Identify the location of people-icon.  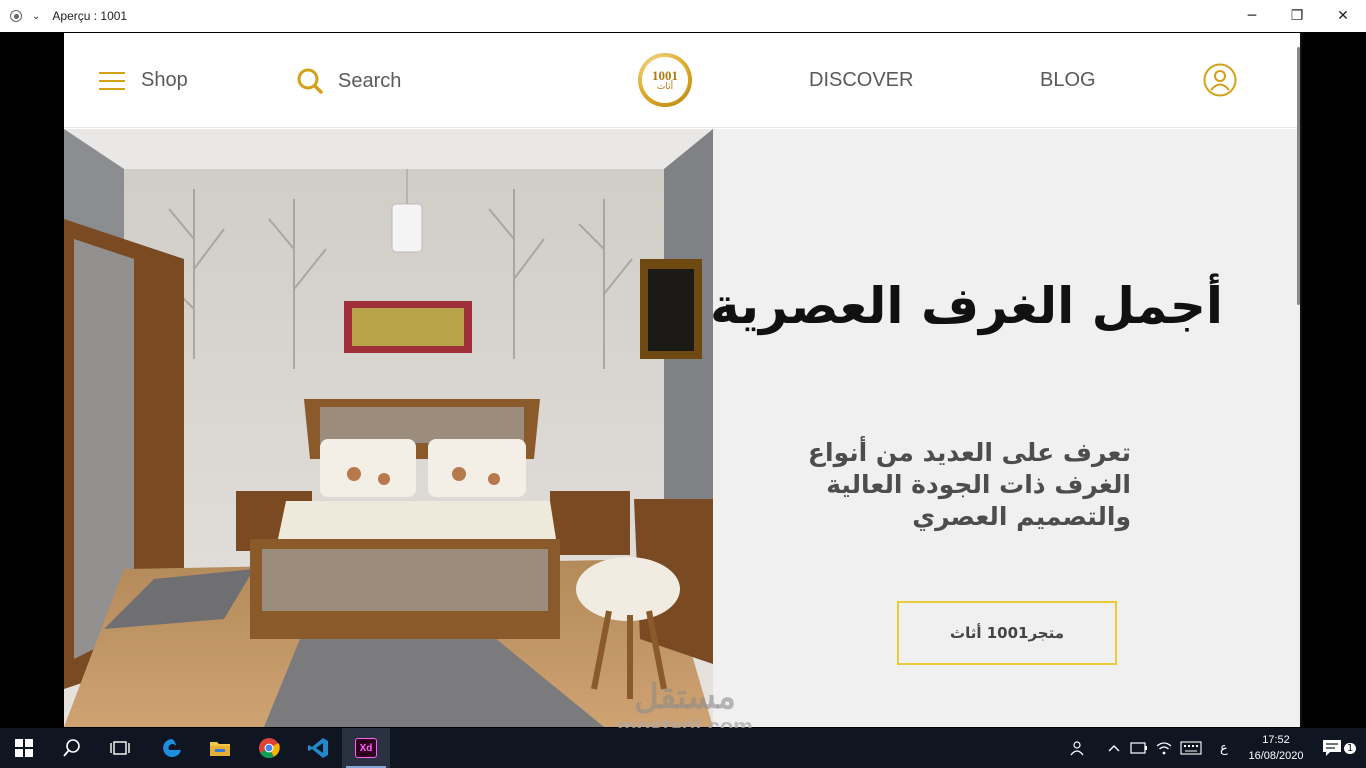
(1078, 748).